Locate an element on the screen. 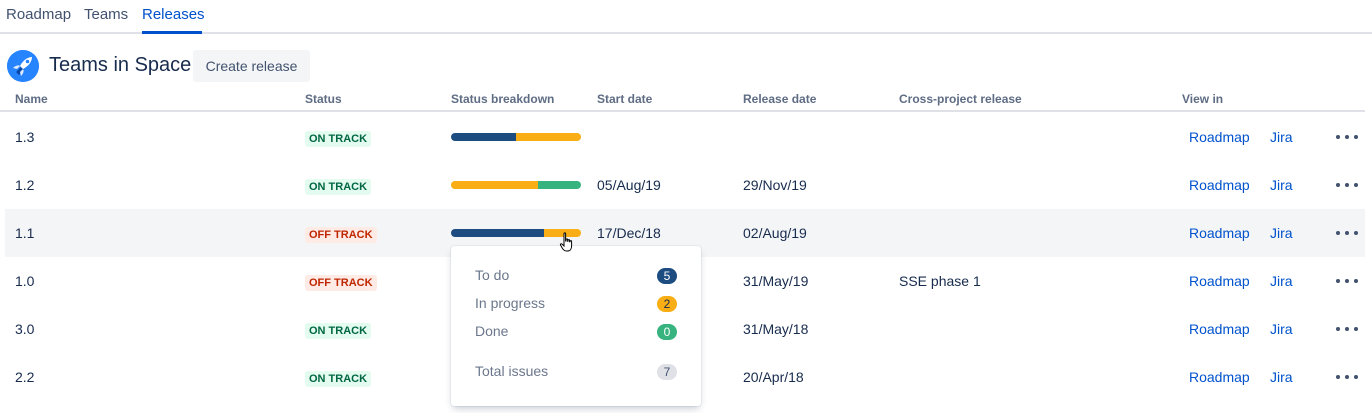 This screenshot has height=413, width=1372. tab-roadmap: Roadmap is located at coordinates (38, 14).